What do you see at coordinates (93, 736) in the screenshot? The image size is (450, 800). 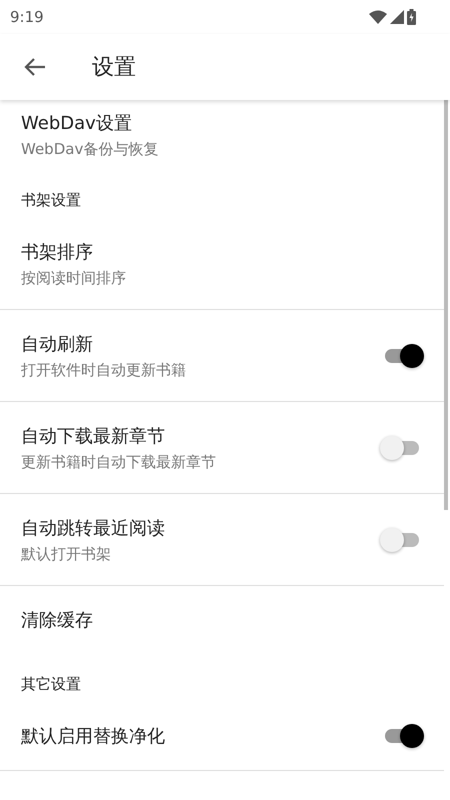 I see `item-title: 默认启用替换净化` at bounding box center [93, 736].